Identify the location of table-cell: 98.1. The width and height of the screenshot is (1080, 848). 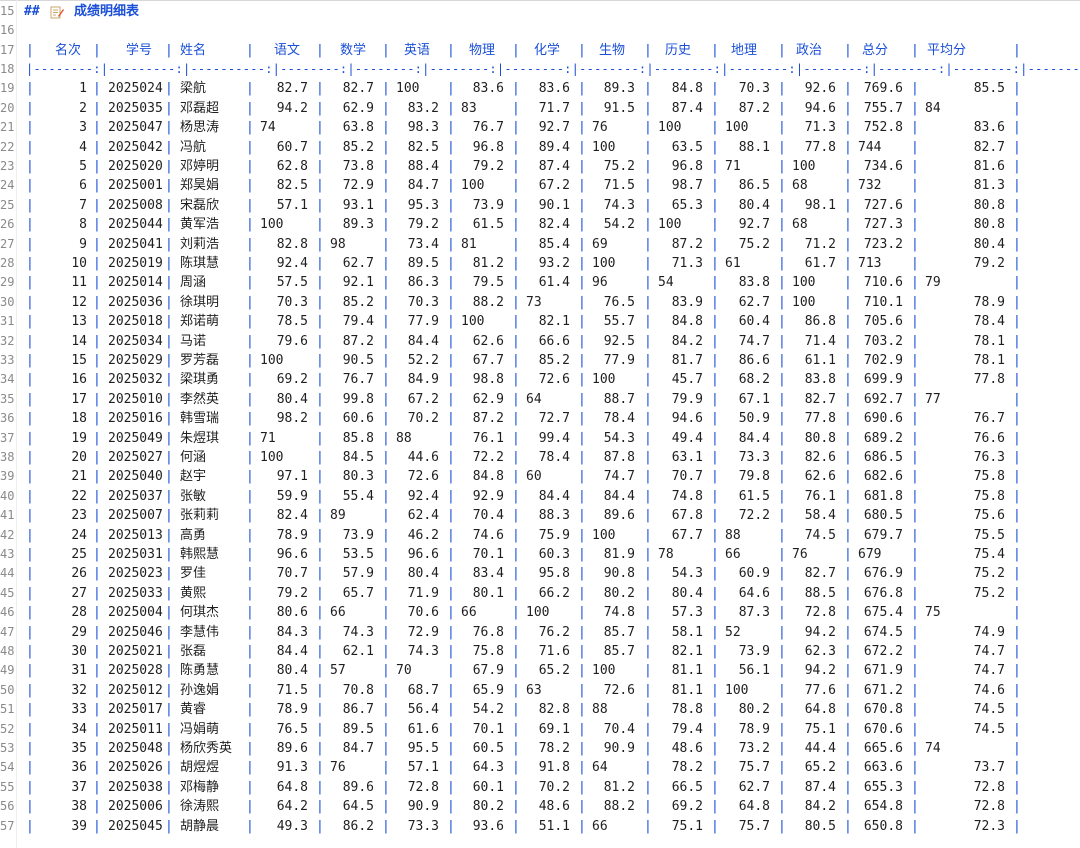
(820, 205).